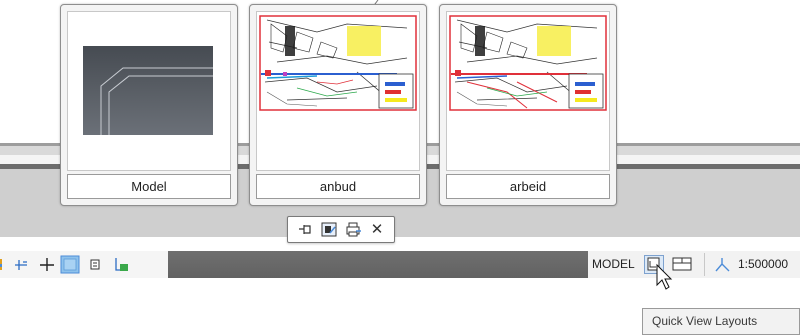 This screenshot has height=335, width=800. Describe the element at coordinates (704, 264) in the screenshot. I see `divider` at that location.